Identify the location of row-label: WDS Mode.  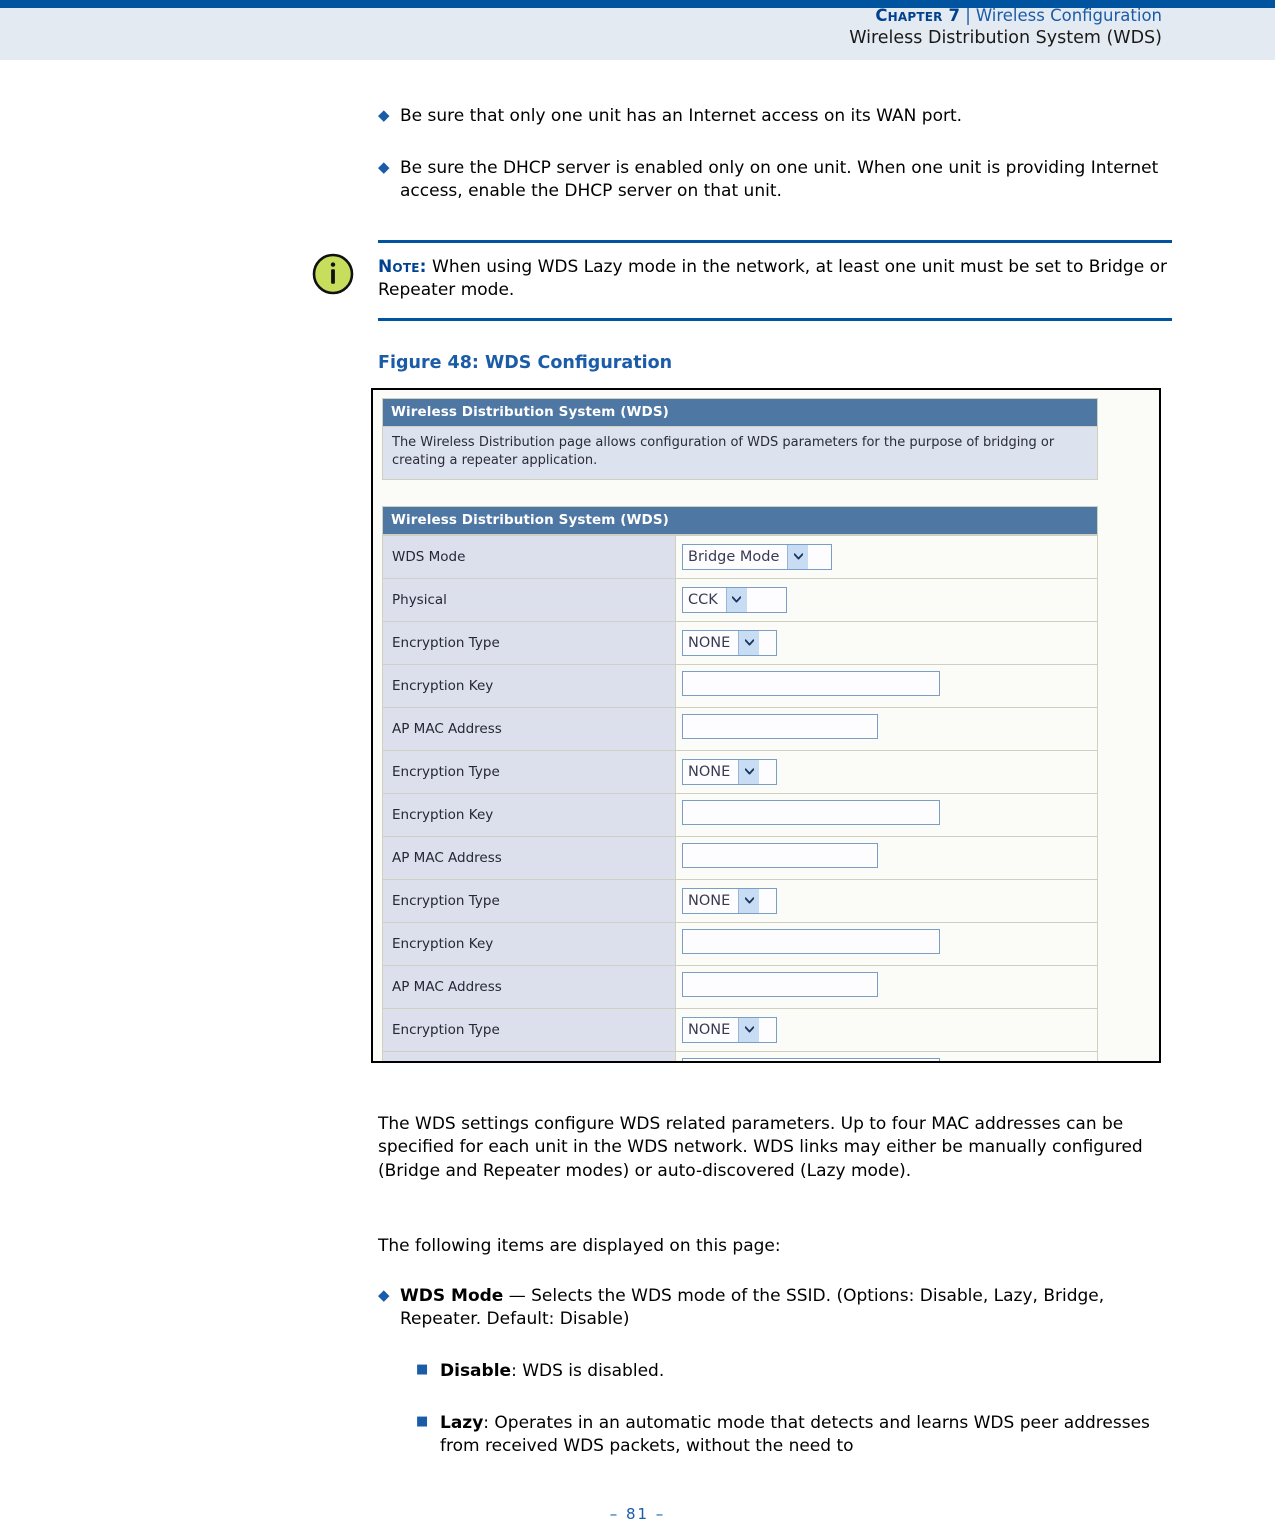
(529, 556).